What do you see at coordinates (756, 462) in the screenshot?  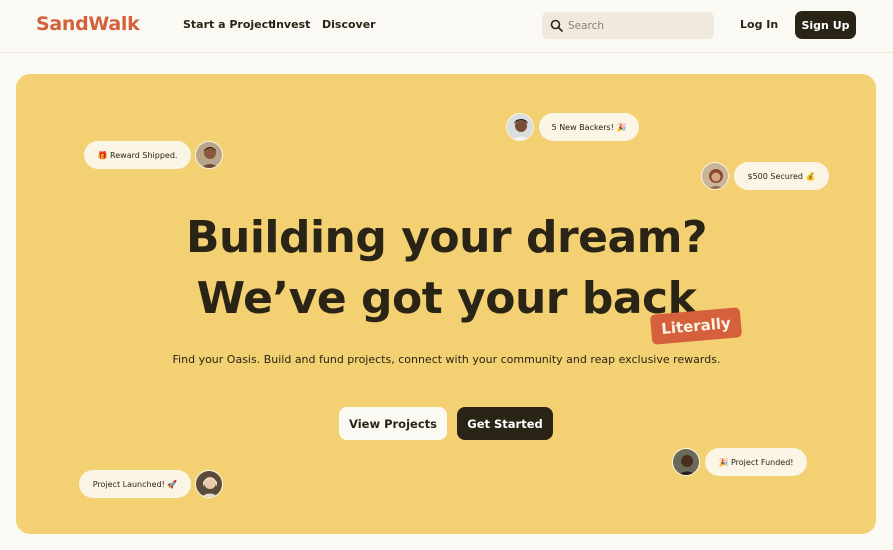 I see `notification-project-funded: 🎉 Project Funded!` at bounding box center [756, 462].